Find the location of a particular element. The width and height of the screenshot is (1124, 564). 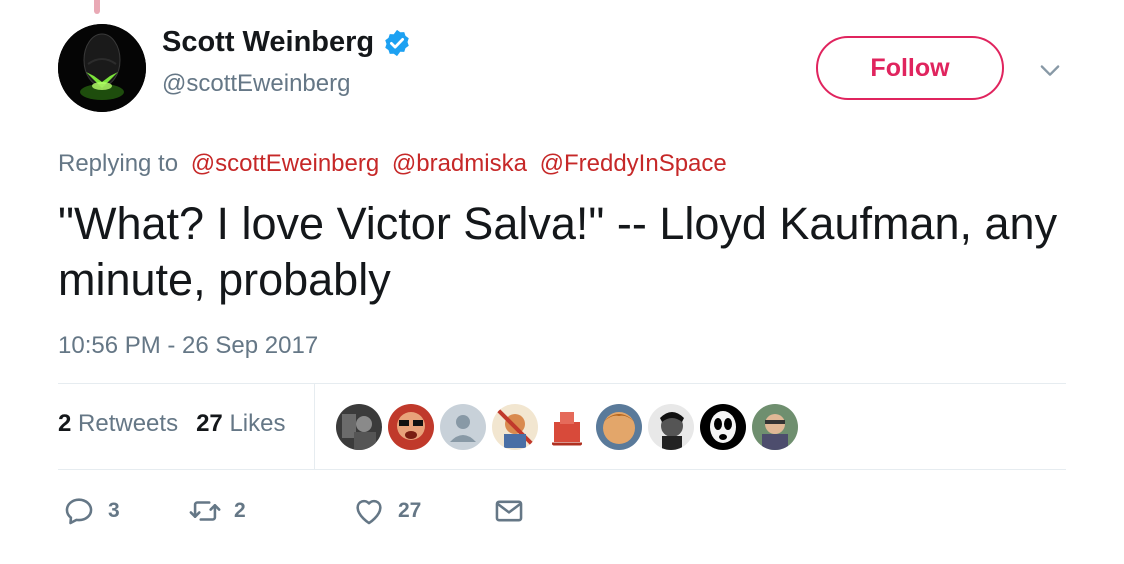

verified-badge-icon is located at coordinates (397, 43).